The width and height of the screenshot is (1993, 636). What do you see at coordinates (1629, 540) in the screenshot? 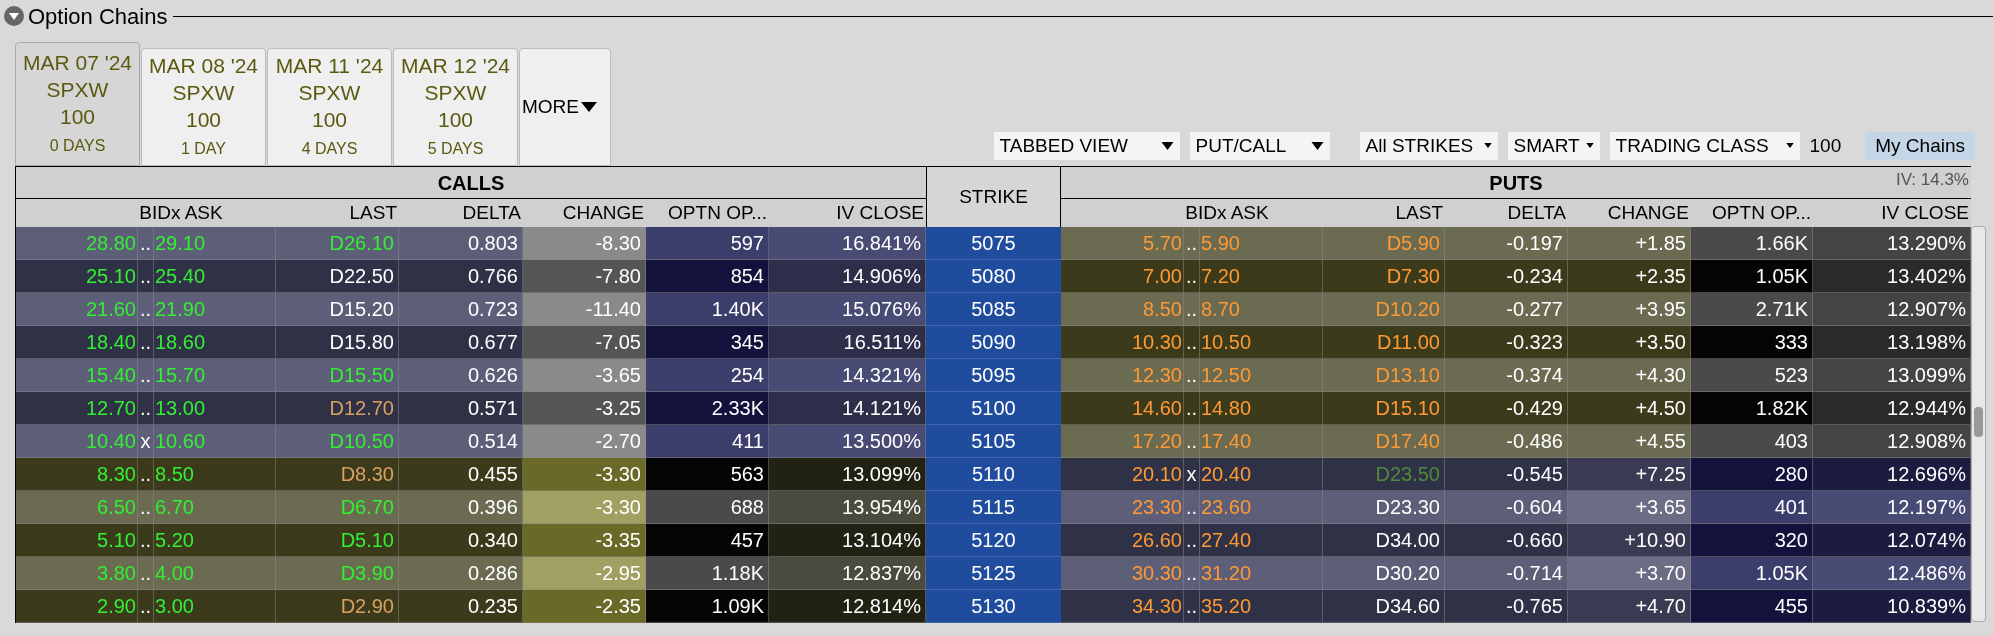
I see `table-cell: +10.90` at bounding box center [1629, 540].